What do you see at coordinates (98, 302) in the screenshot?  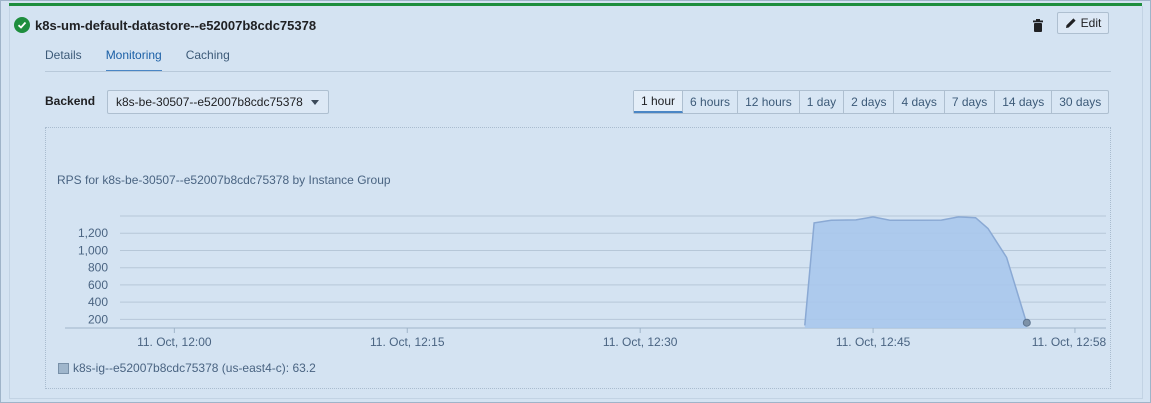 I see `y-tick-label: 400` at bounding box center [98, 302].